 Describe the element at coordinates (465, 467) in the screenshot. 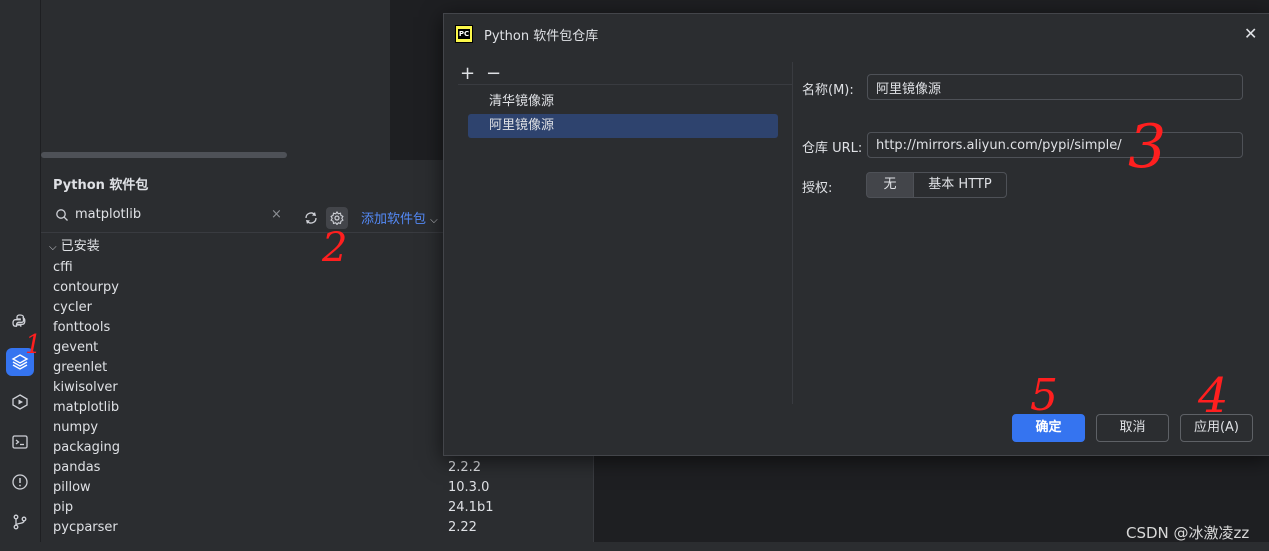

I see `package-version: 2.2.2` at that location.